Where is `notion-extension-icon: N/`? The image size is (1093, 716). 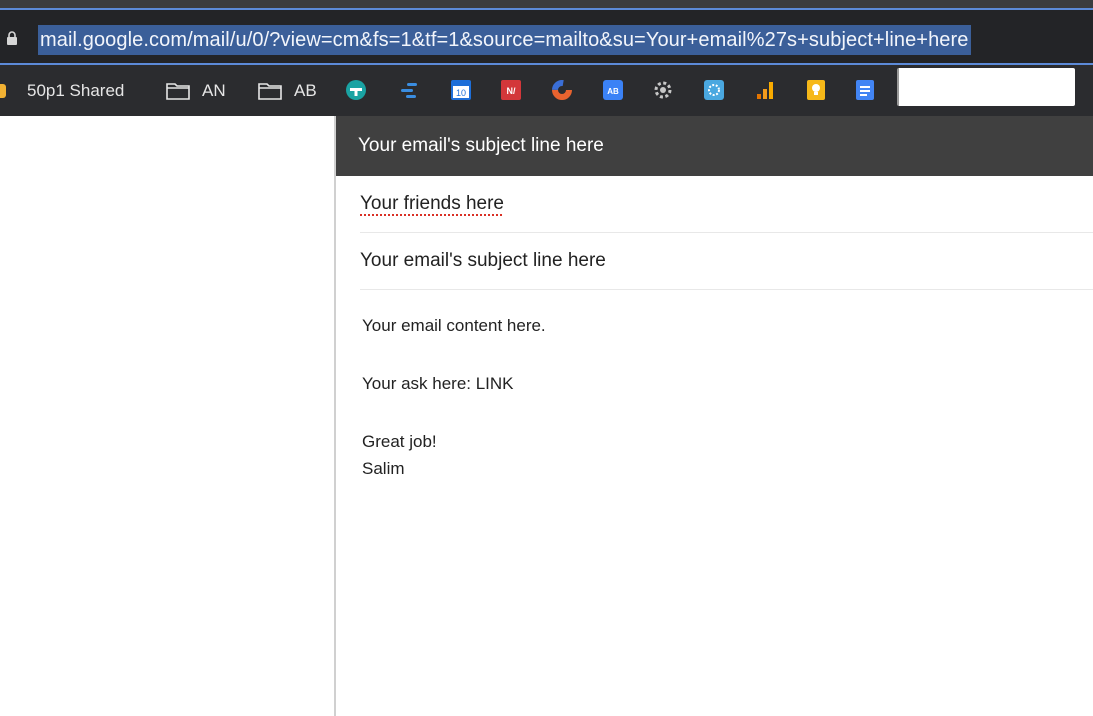
notion-extension-icon: N/ is located at coordinates (511, 90).